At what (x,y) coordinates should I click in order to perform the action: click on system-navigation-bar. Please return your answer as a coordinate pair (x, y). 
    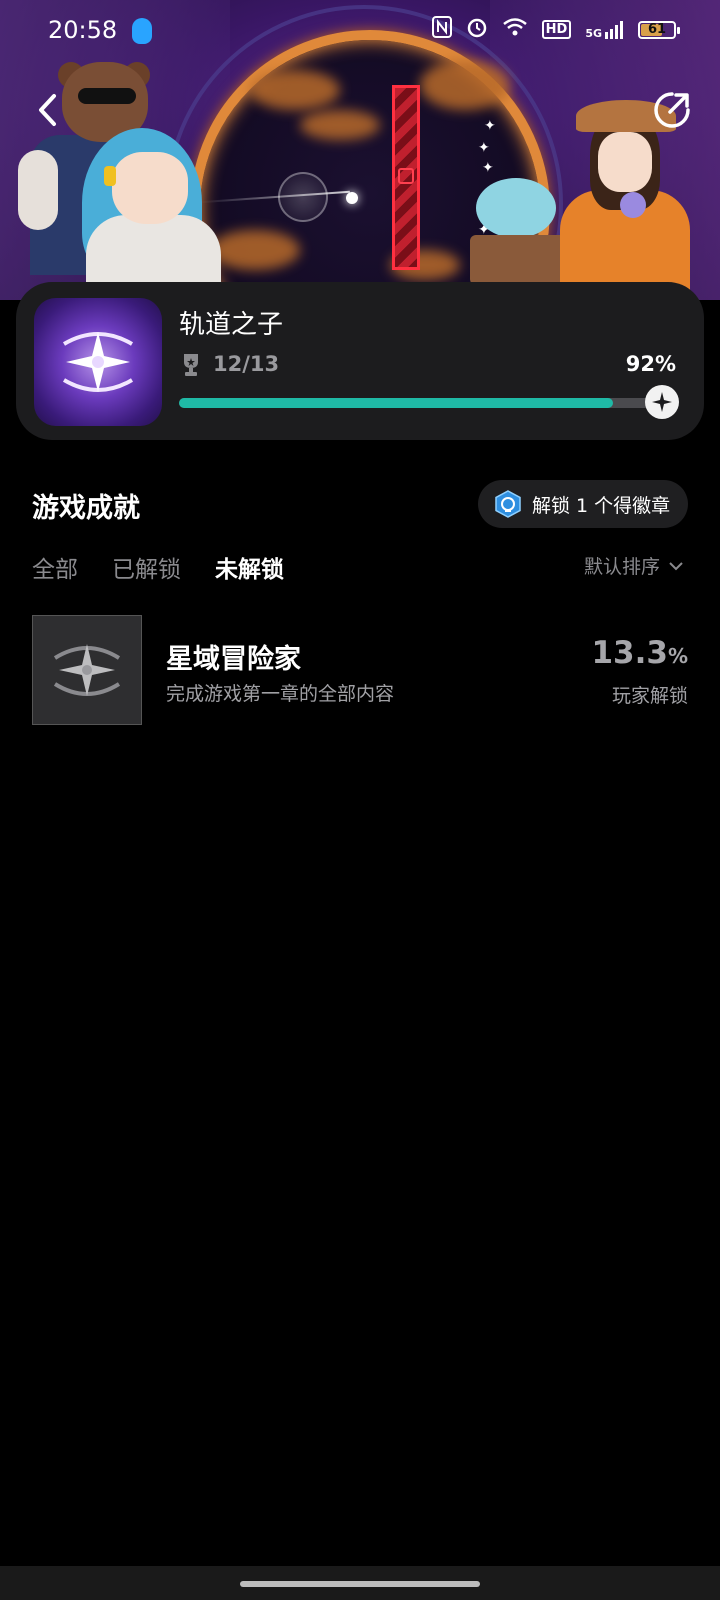
    Looking at the image, I should click on (360, 1583).